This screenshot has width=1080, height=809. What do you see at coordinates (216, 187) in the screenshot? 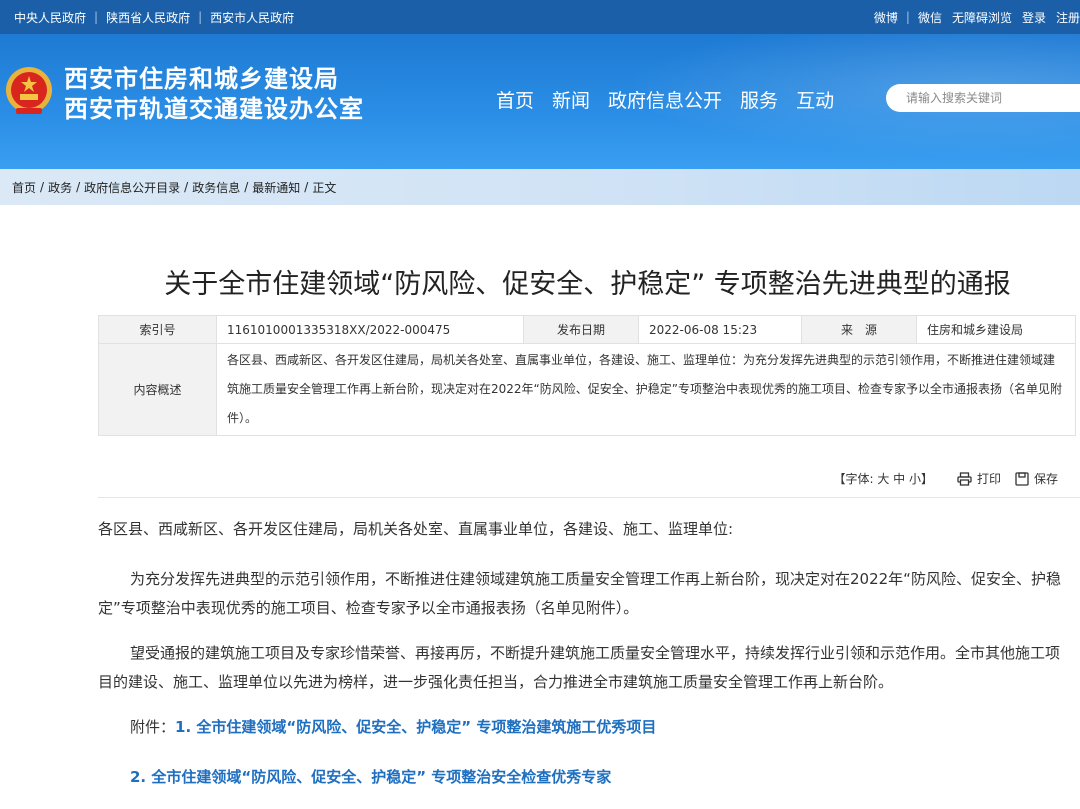
I see `crumb-gov-info: 政务信息` at bounding box center [216, 187].